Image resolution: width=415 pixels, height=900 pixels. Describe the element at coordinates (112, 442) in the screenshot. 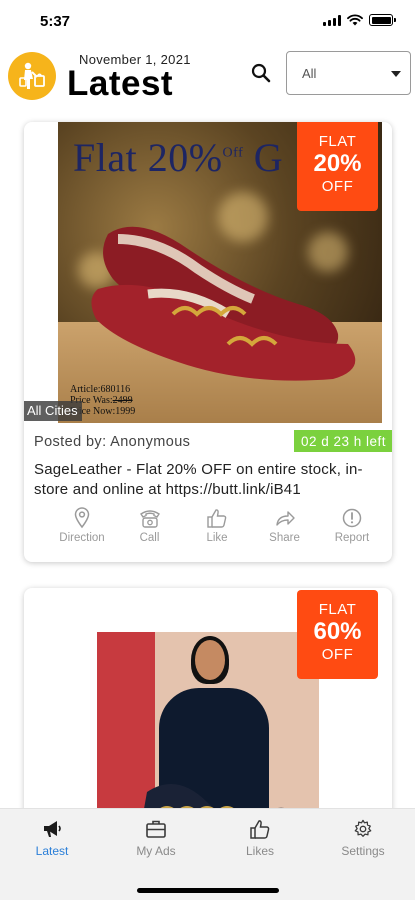

I see `posted-by: Posted by: Anonymous` at that location.